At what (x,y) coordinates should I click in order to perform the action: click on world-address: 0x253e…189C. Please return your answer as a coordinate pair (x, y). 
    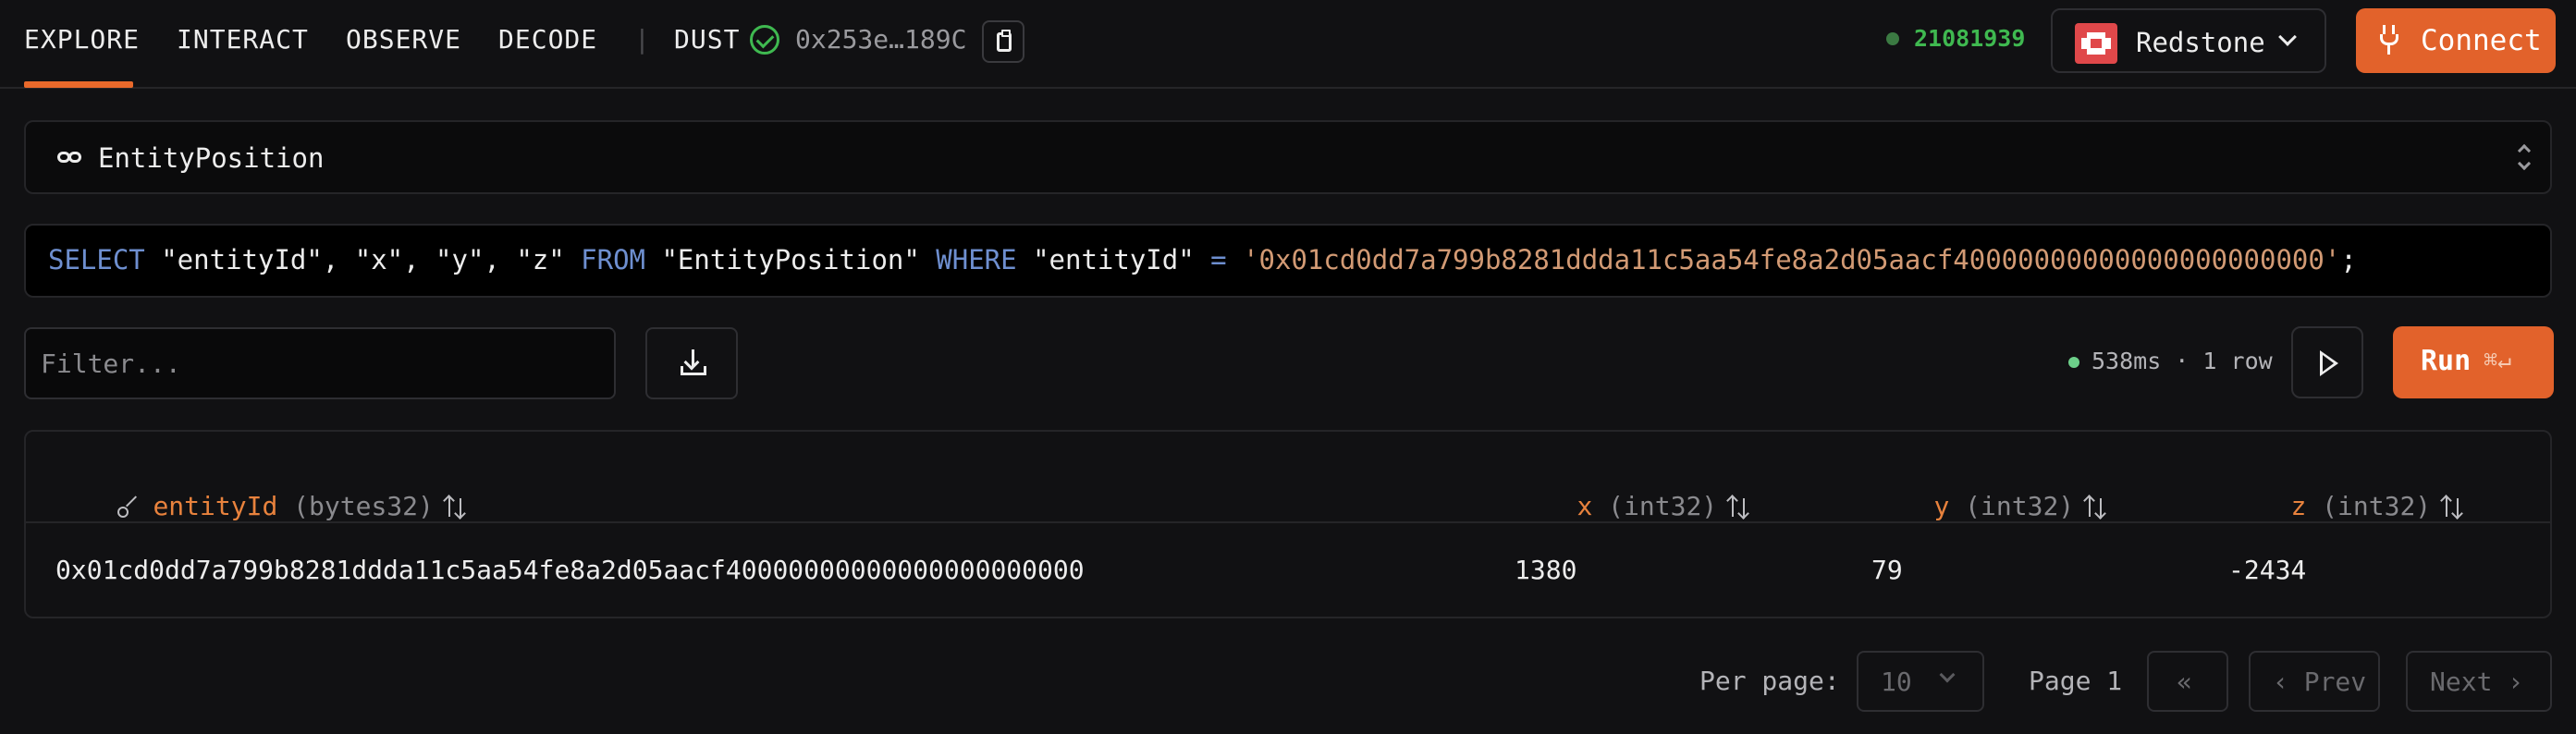
    Looking at the image, I should click on (881, 39).